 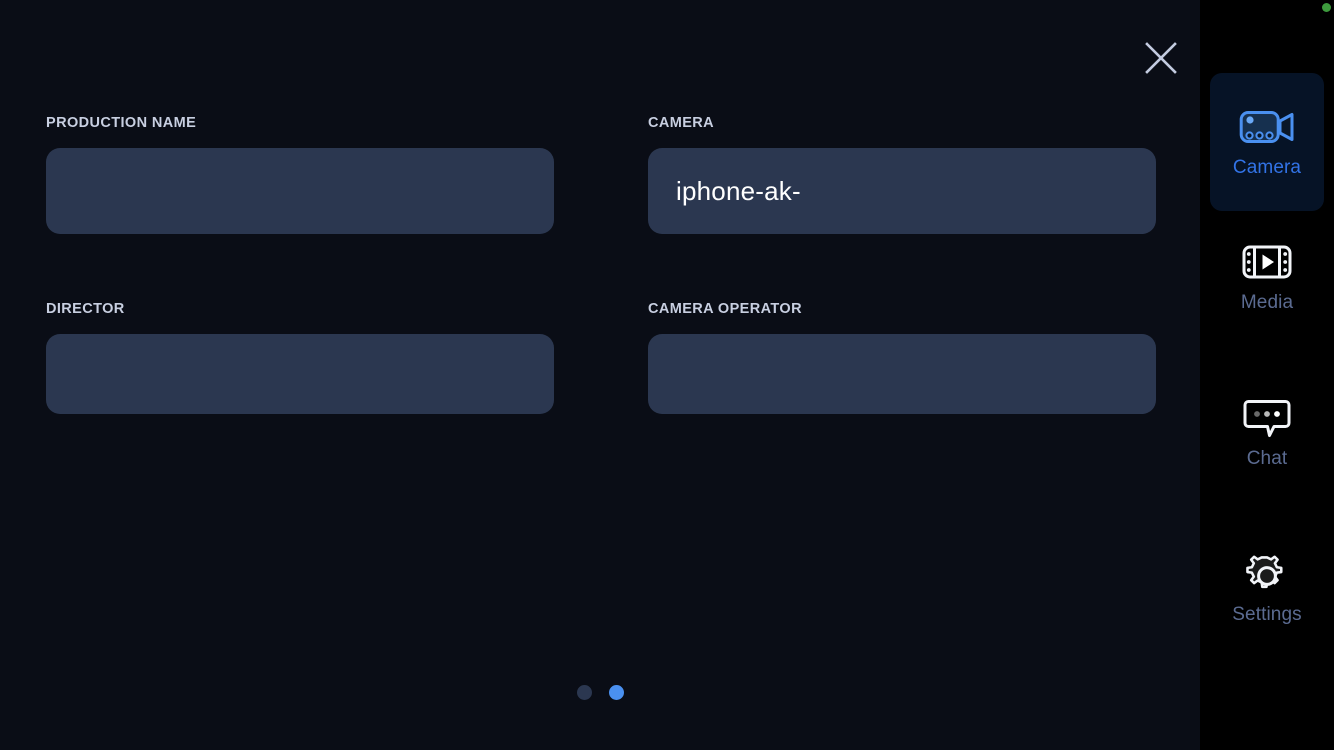 What do you see at coordinates (85, 309) in the screenshot?
I see `label-director: DIRECTOR` at bounding box center [85, 309].